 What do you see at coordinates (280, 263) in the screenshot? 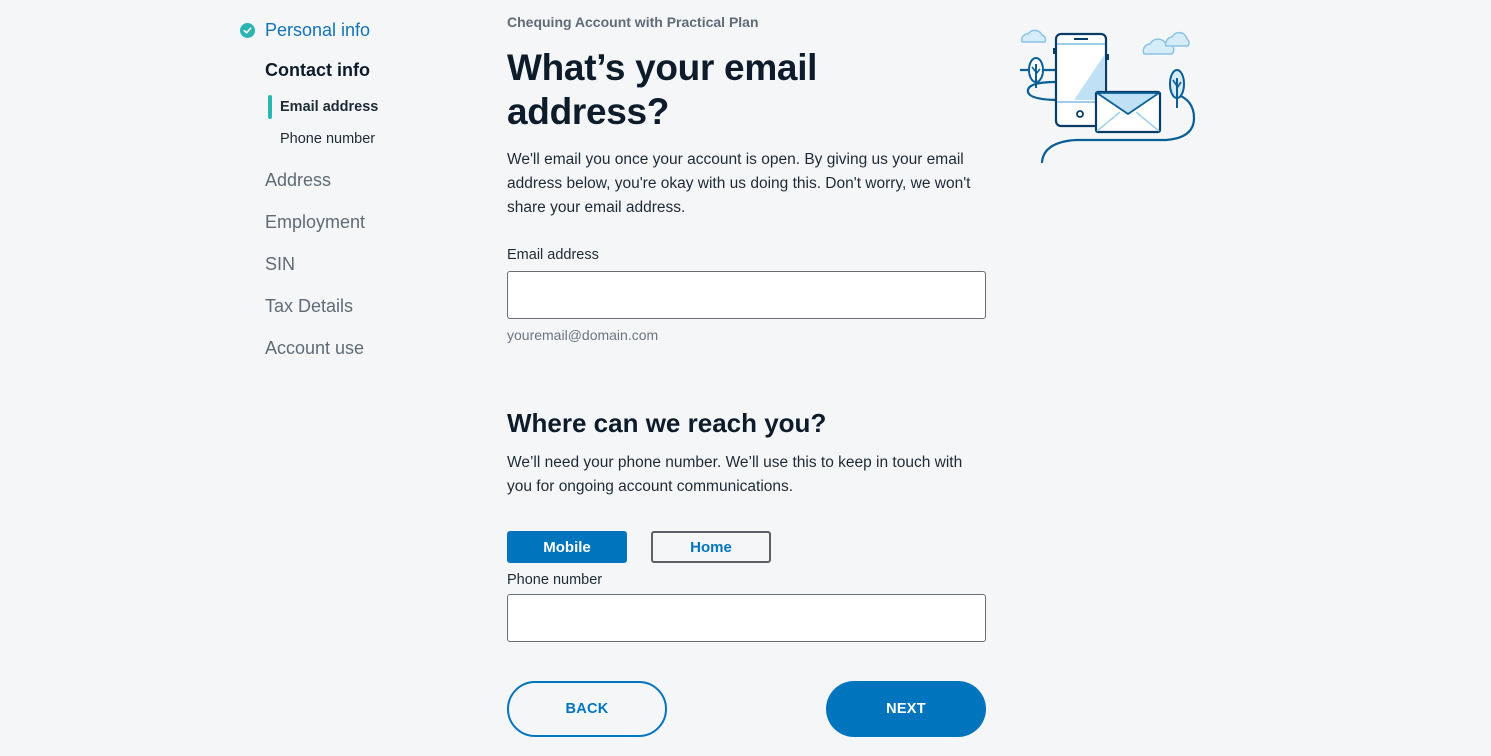
I see `sidebar-step-sin: SIN` at bounding box center [280, 263].